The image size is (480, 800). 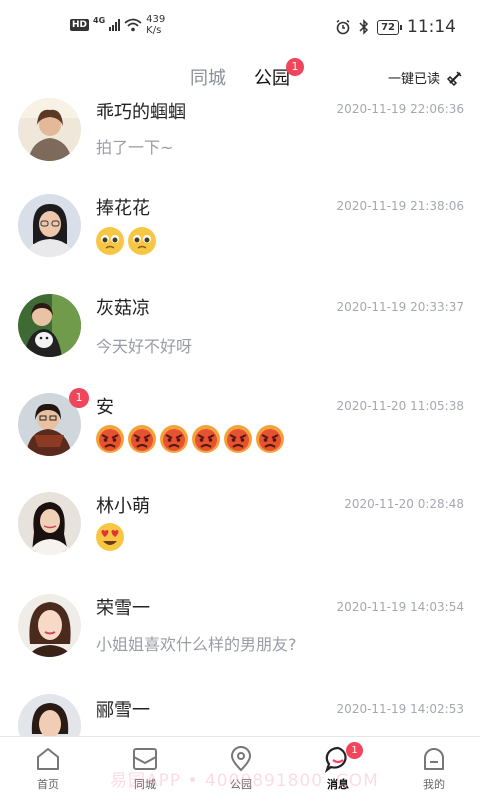 What do you see at coordinates (123, 208) in the screenshot?
I see `contact-name: 捧花花` at bounding box center [123, 208].